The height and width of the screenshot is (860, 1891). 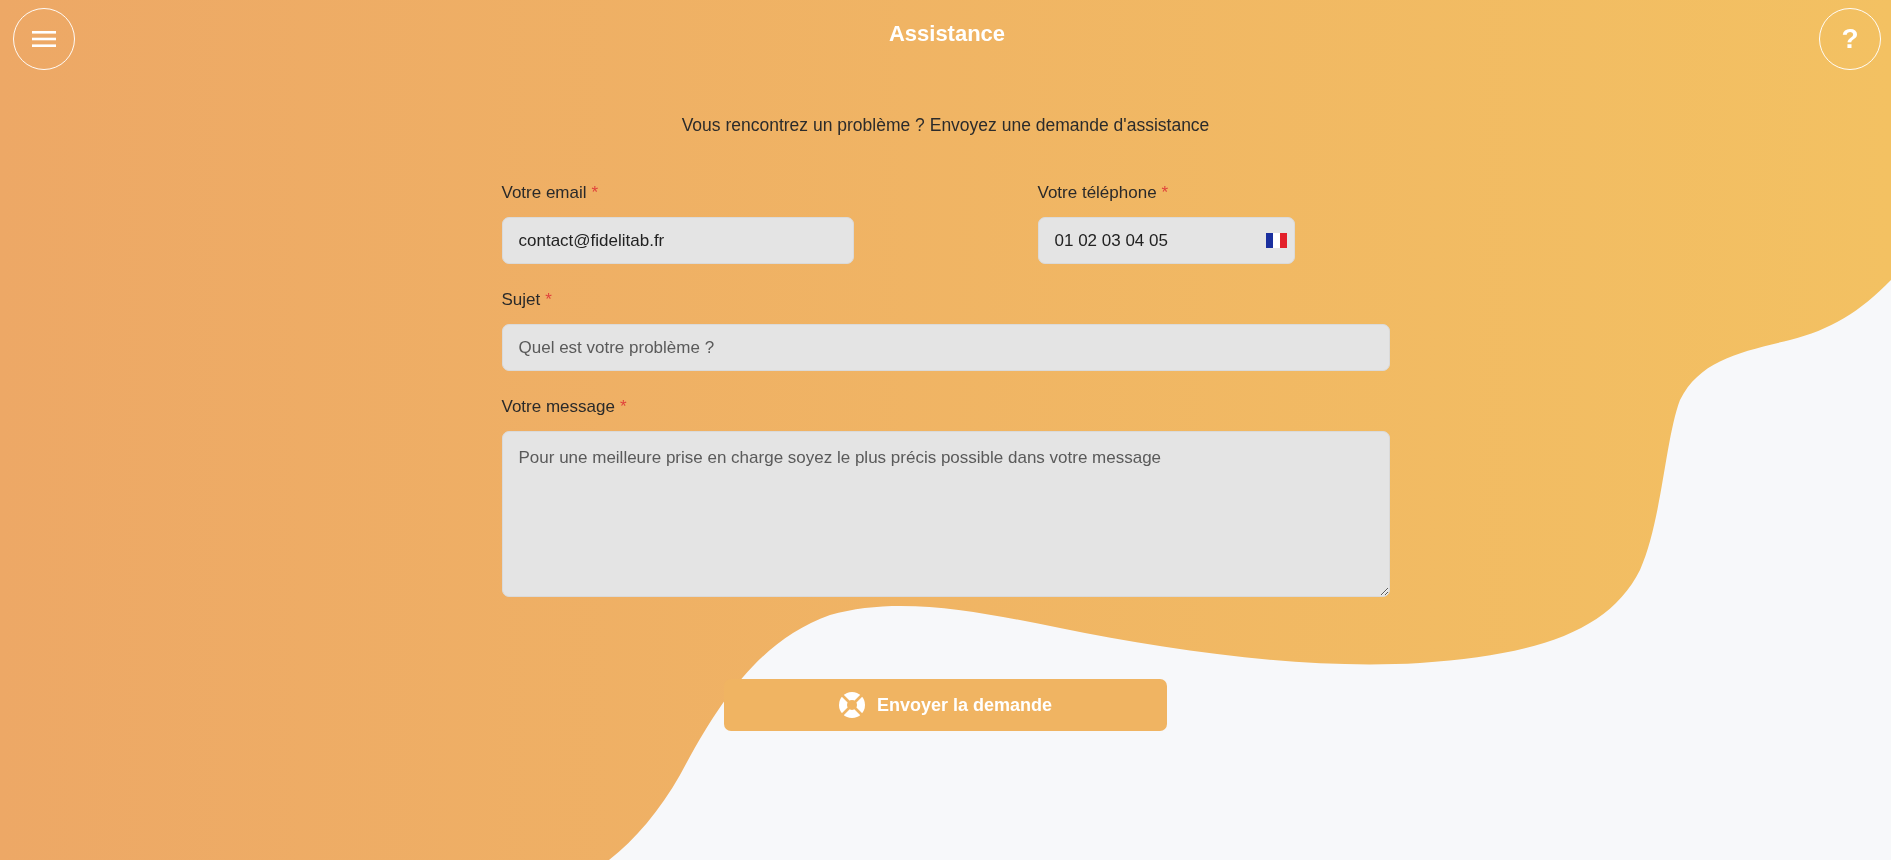 I want to click on text-field: Quel est votre problème ?, so click(x=945, y=347).